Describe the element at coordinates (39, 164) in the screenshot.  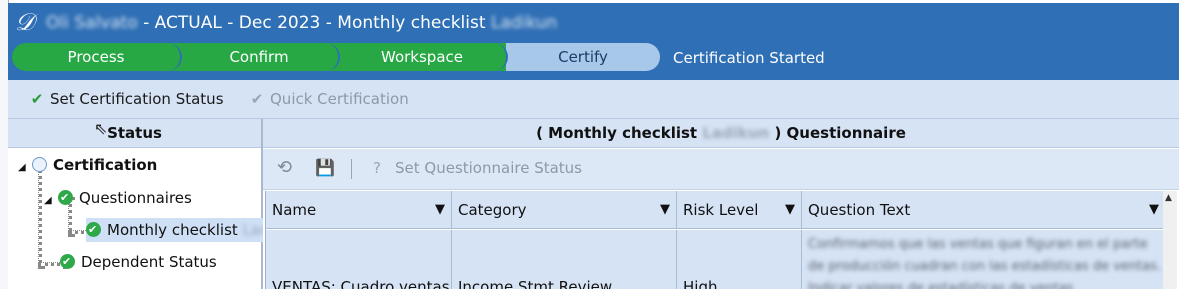
I see `not-started-circle-icon` at that location.